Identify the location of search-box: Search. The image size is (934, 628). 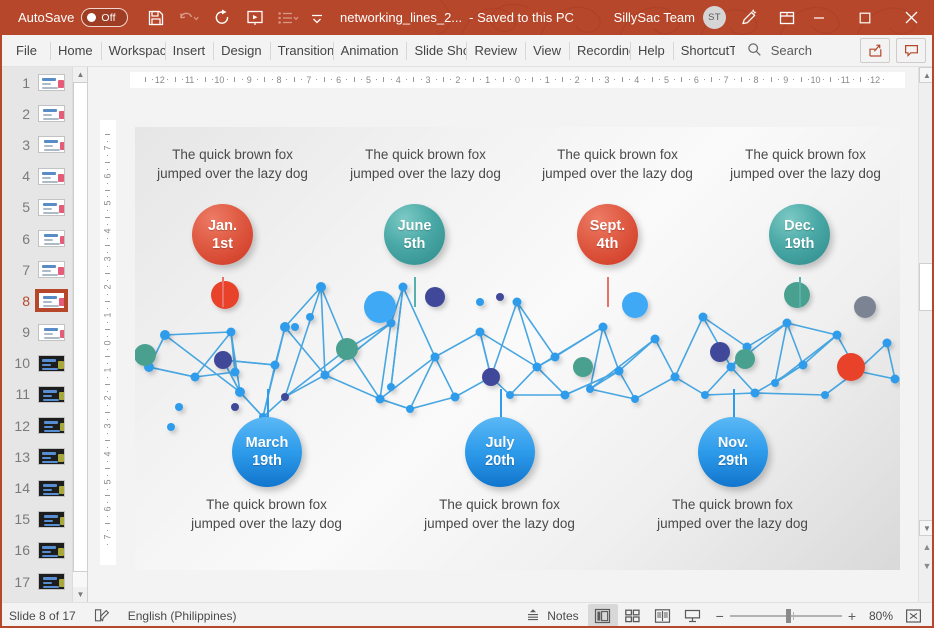
(779, 51).